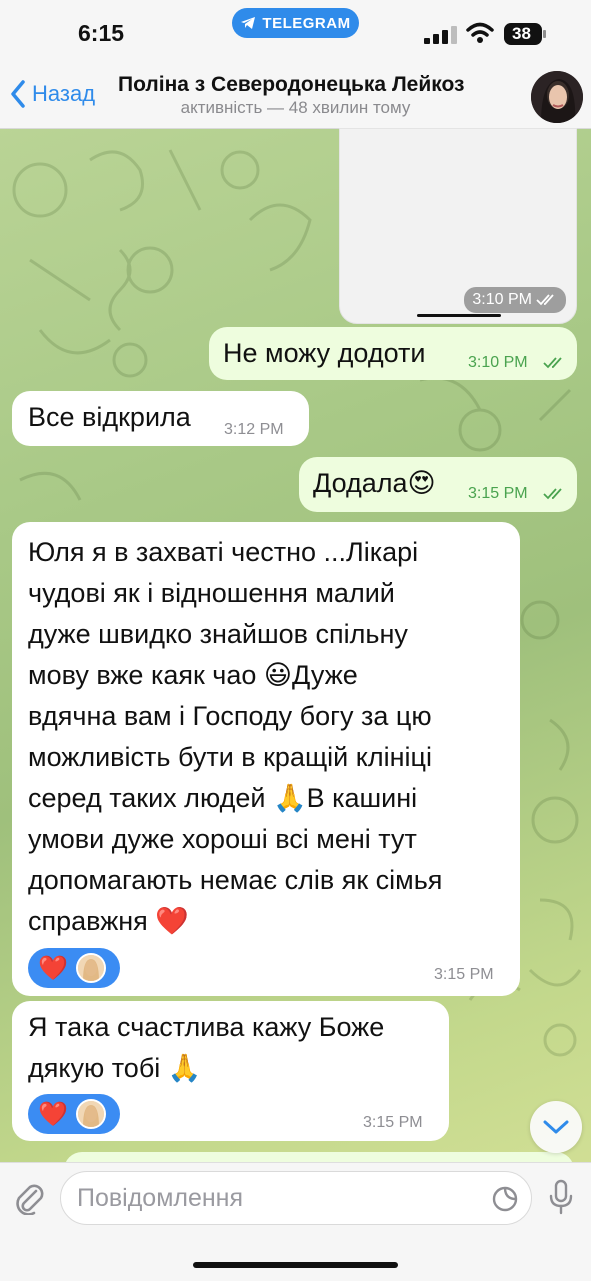 This screenshot has height=1281, width=591. What do you see at coordinates (223, 798) in the screenshot?
I see `message-line: серед таких людей 🙏В кашині` at bounding box center [223, 798].